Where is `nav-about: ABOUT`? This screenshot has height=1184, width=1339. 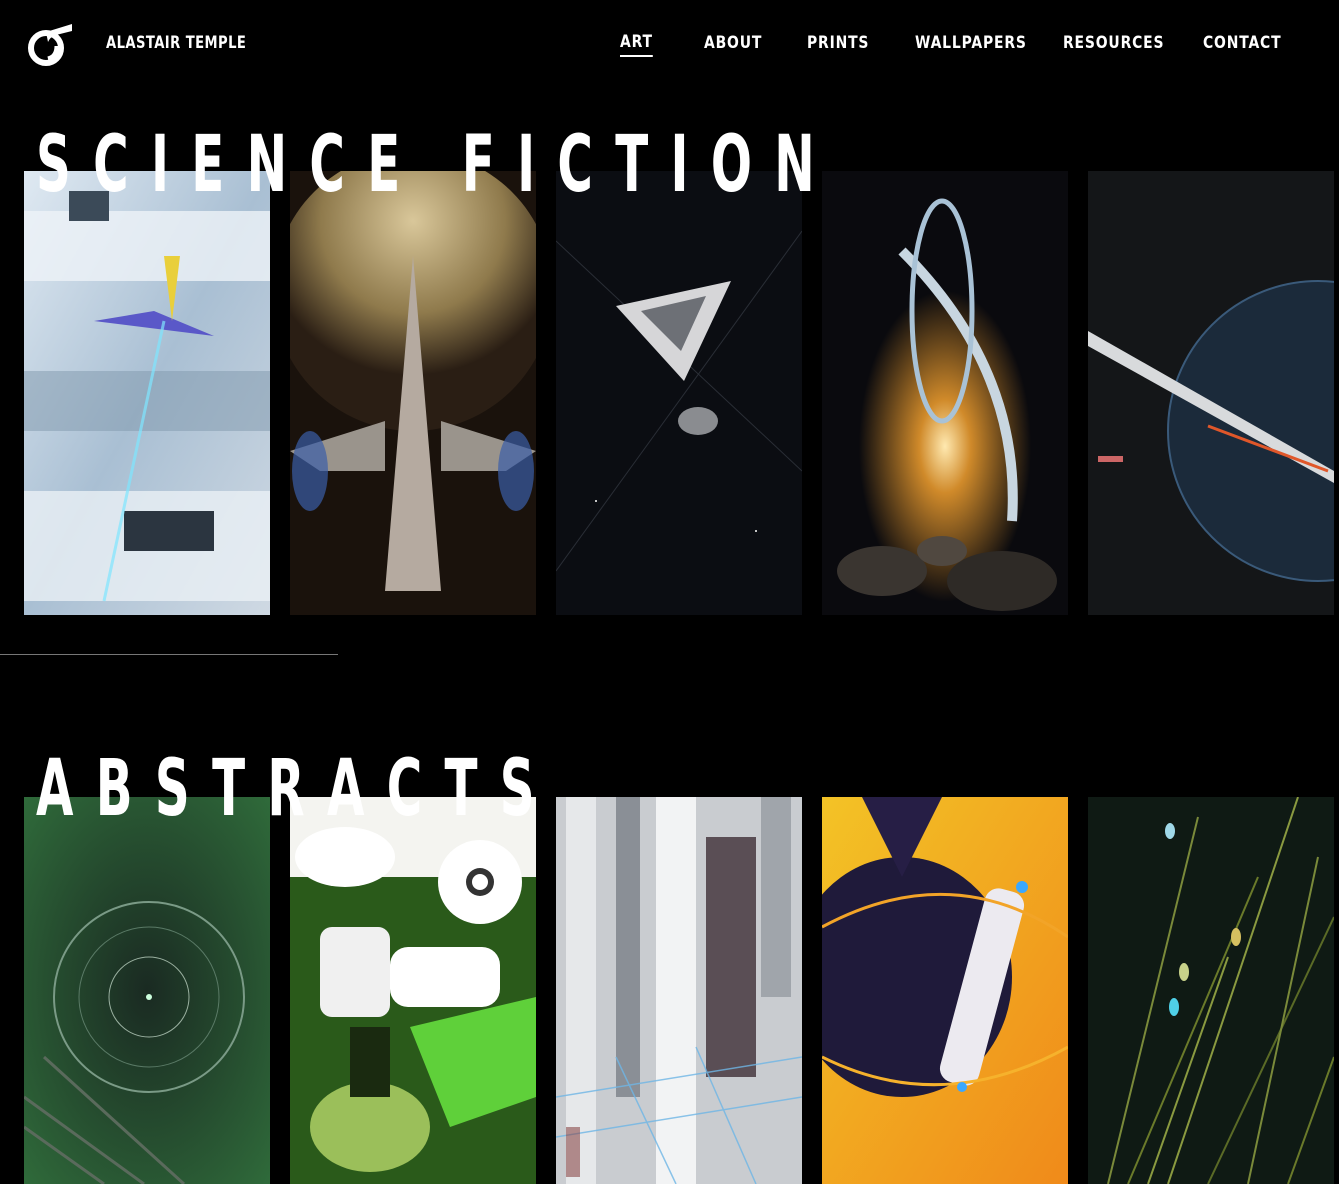 nav-about: ABOUT is located at coordinates (733, 43).